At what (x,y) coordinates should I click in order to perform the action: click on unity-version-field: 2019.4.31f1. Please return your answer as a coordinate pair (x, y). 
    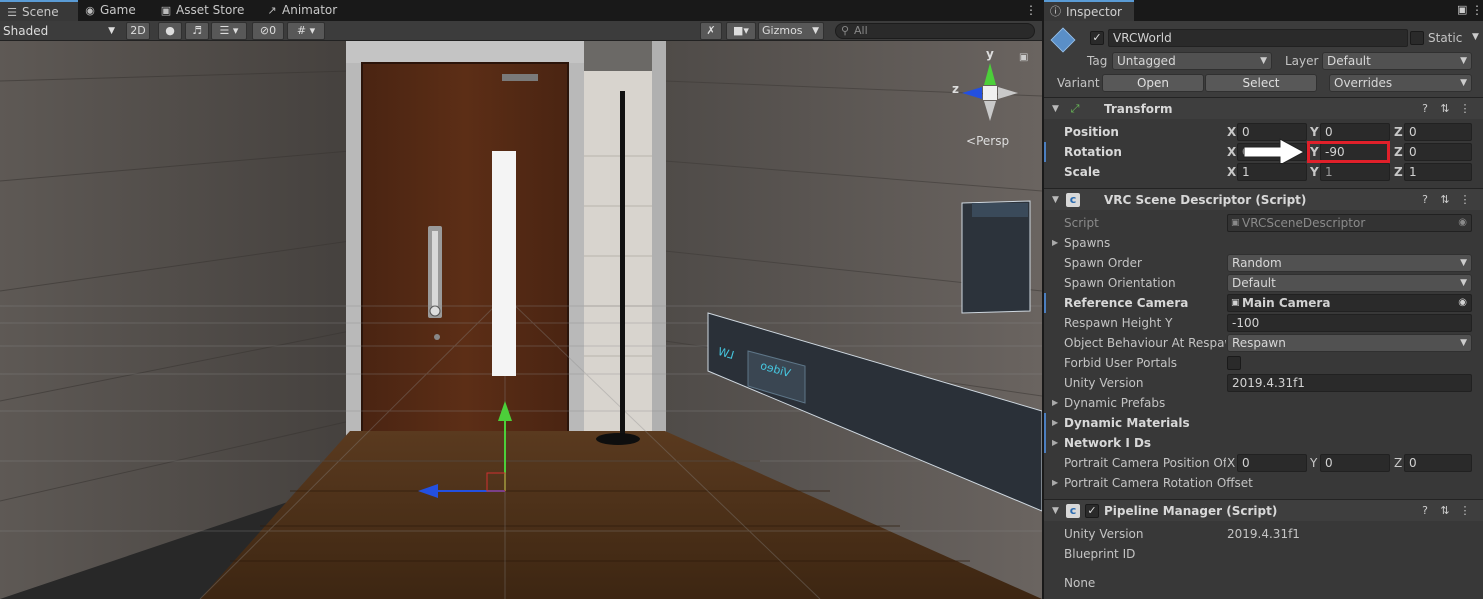
    Looking at the image, I should click on (1349, 383).